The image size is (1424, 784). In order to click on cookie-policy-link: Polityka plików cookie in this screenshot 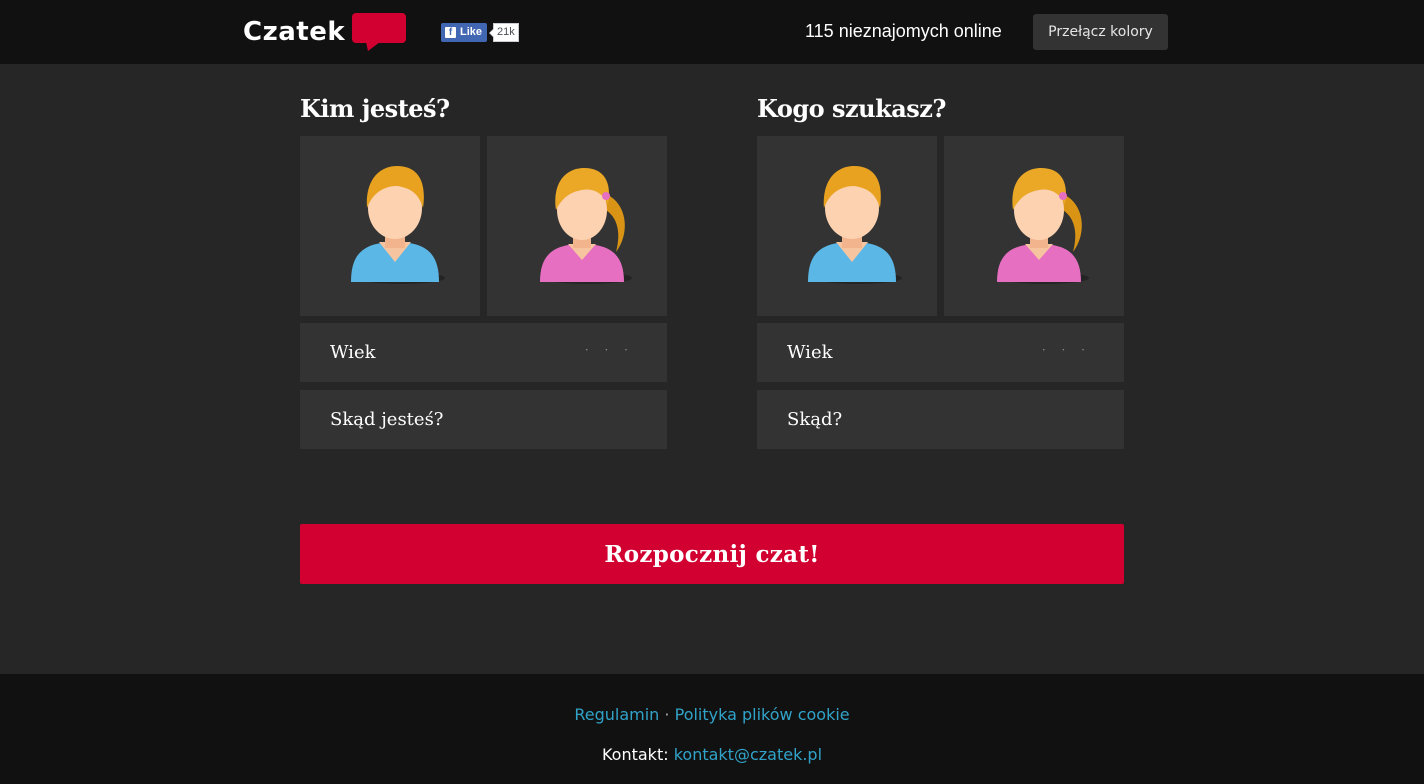, I will do `click(762, 714)`.